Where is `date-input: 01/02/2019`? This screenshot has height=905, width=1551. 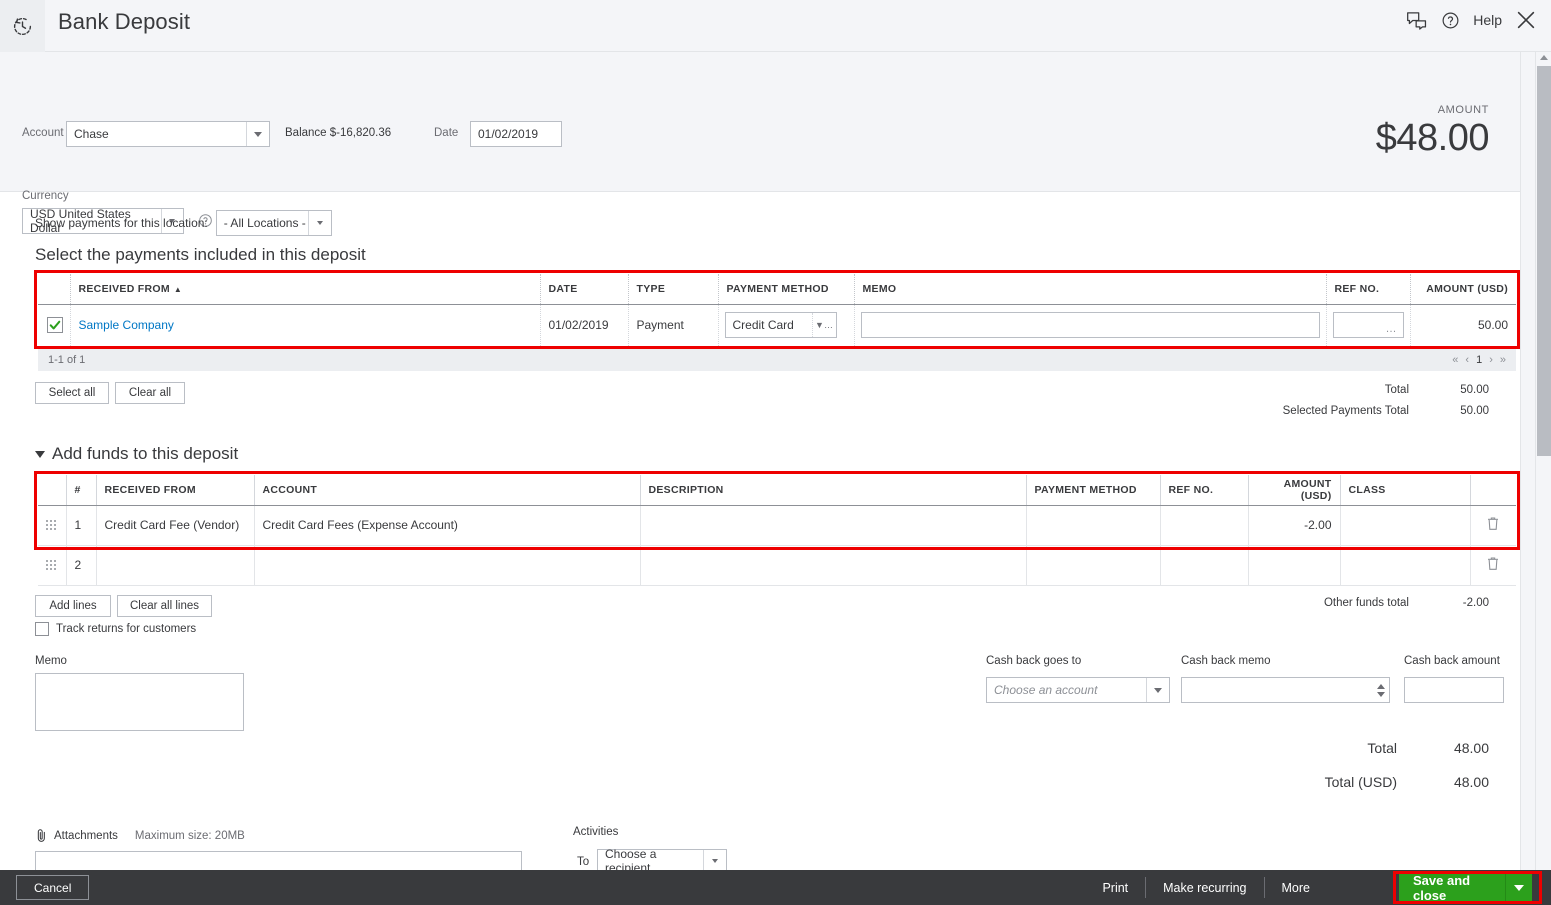
date-input: 01/02/2019 is located at coordinates (516, 134).